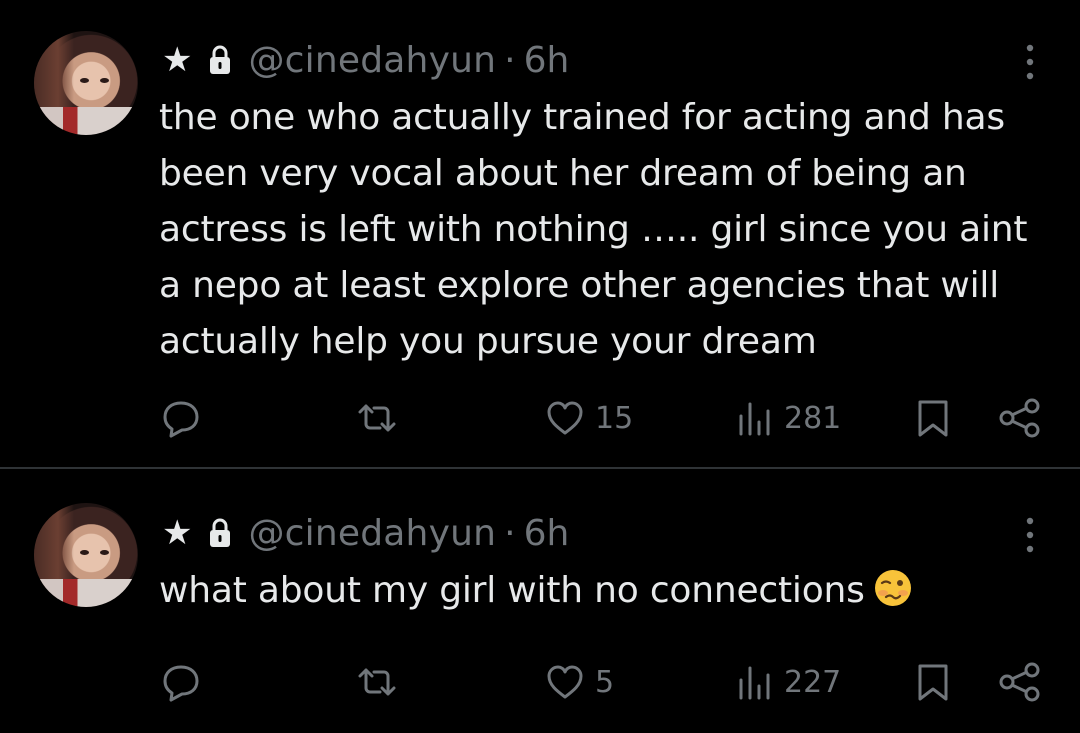  What do you see at coordinates (512, 590) in the screenshot?
I see `tweet-text: what about my girl with no connections` at bounding box center [512, 590].